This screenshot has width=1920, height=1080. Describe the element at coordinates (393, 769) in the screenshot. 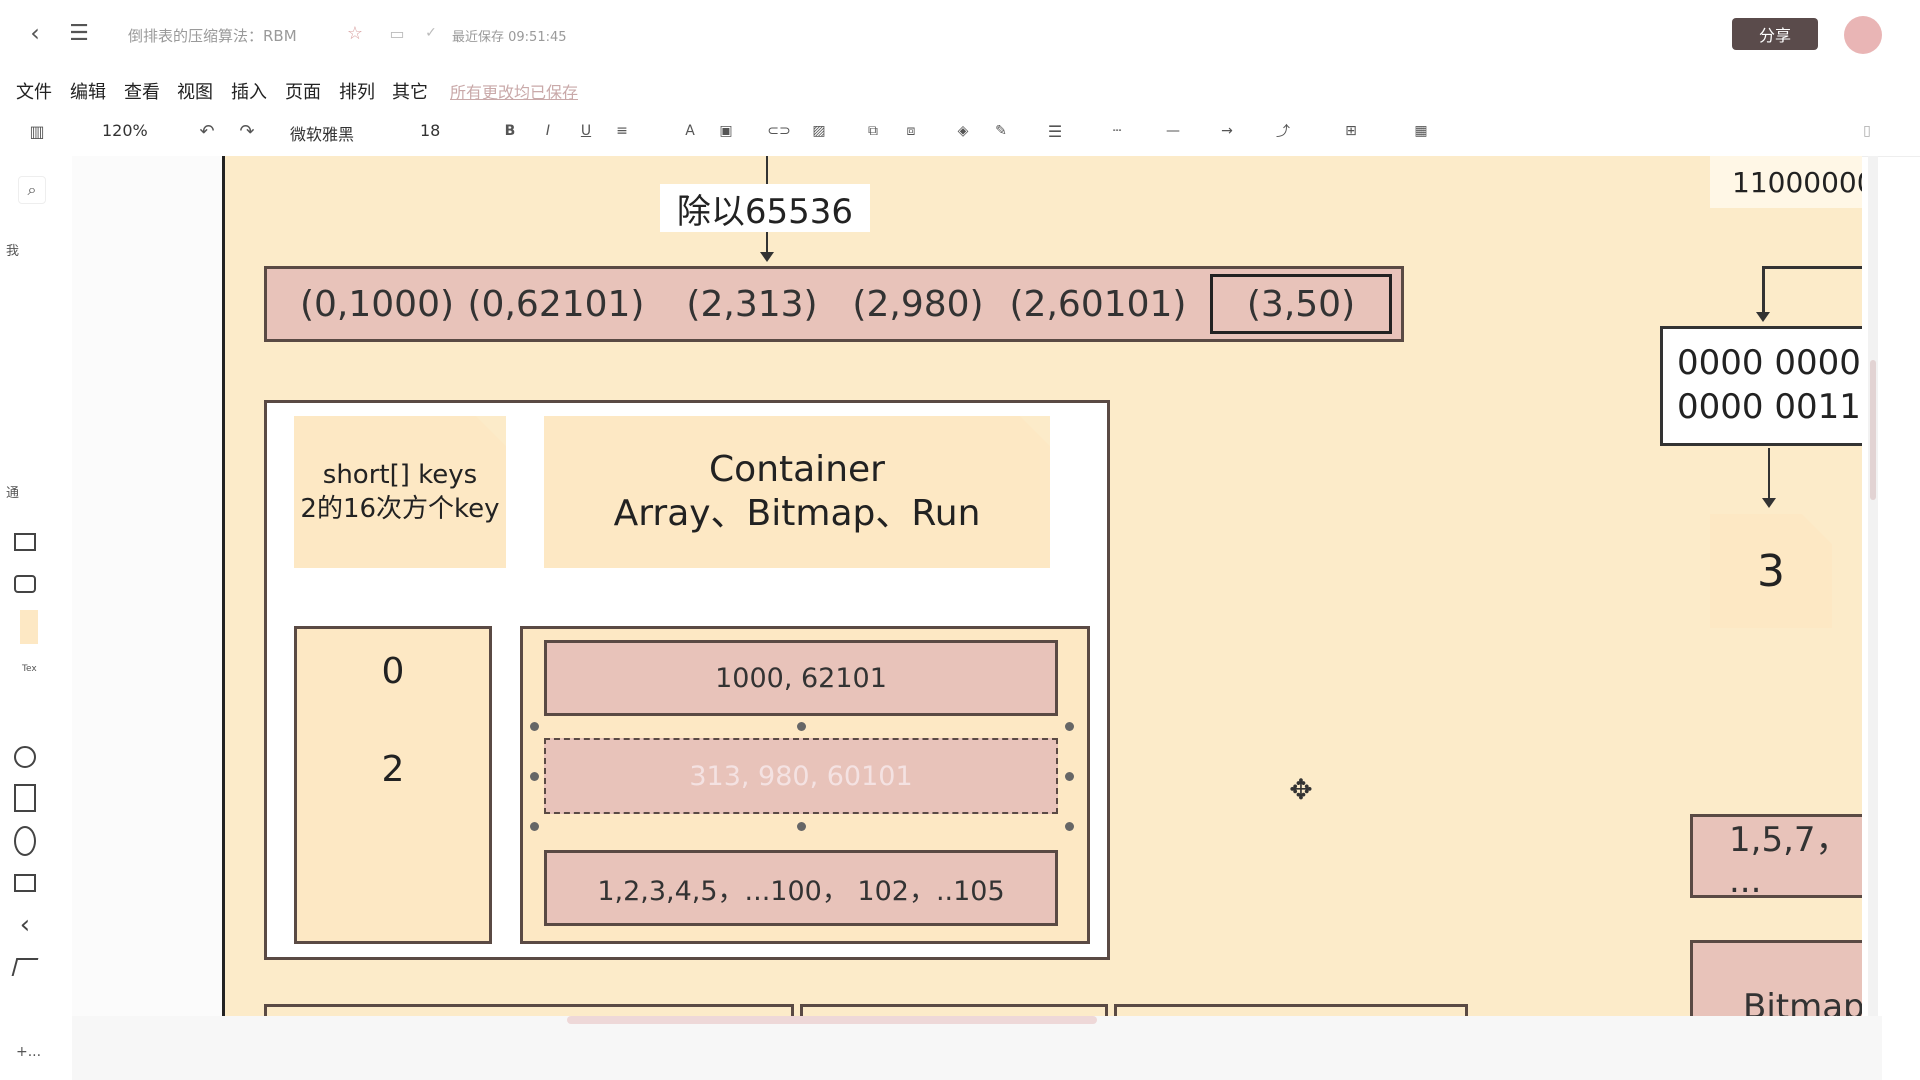

I see `key-2: 2` at that location.